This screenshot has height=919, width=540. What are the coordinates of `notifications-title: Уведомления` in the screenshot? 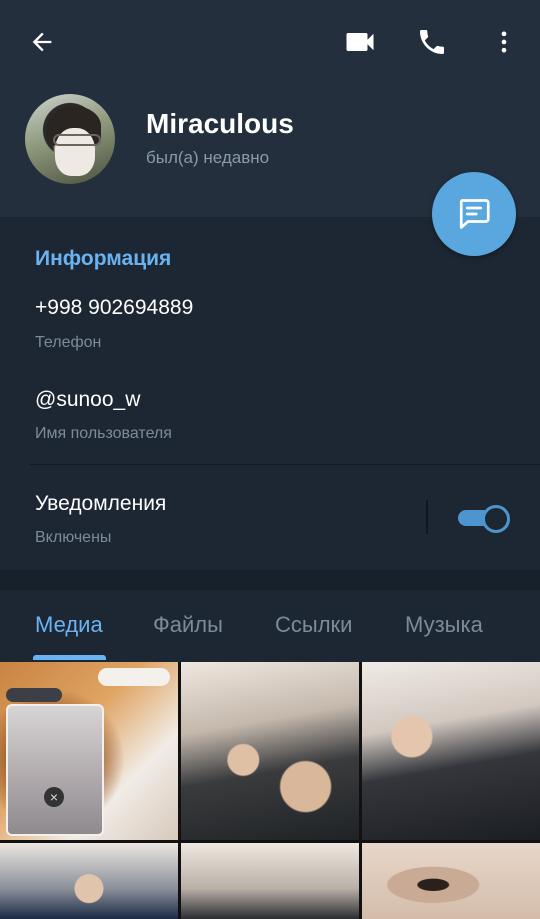 It's located at (100, 504).